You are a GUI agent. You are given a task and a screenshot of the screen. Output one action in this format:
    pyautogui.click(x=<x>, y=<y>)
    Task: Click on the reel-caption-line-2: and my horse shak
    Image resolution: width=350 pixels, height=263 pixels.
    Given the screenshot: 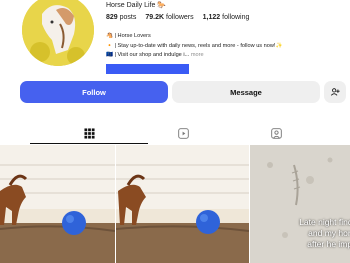 What is the action you would take?
    pyautogui.click(x=329, y=233)
    